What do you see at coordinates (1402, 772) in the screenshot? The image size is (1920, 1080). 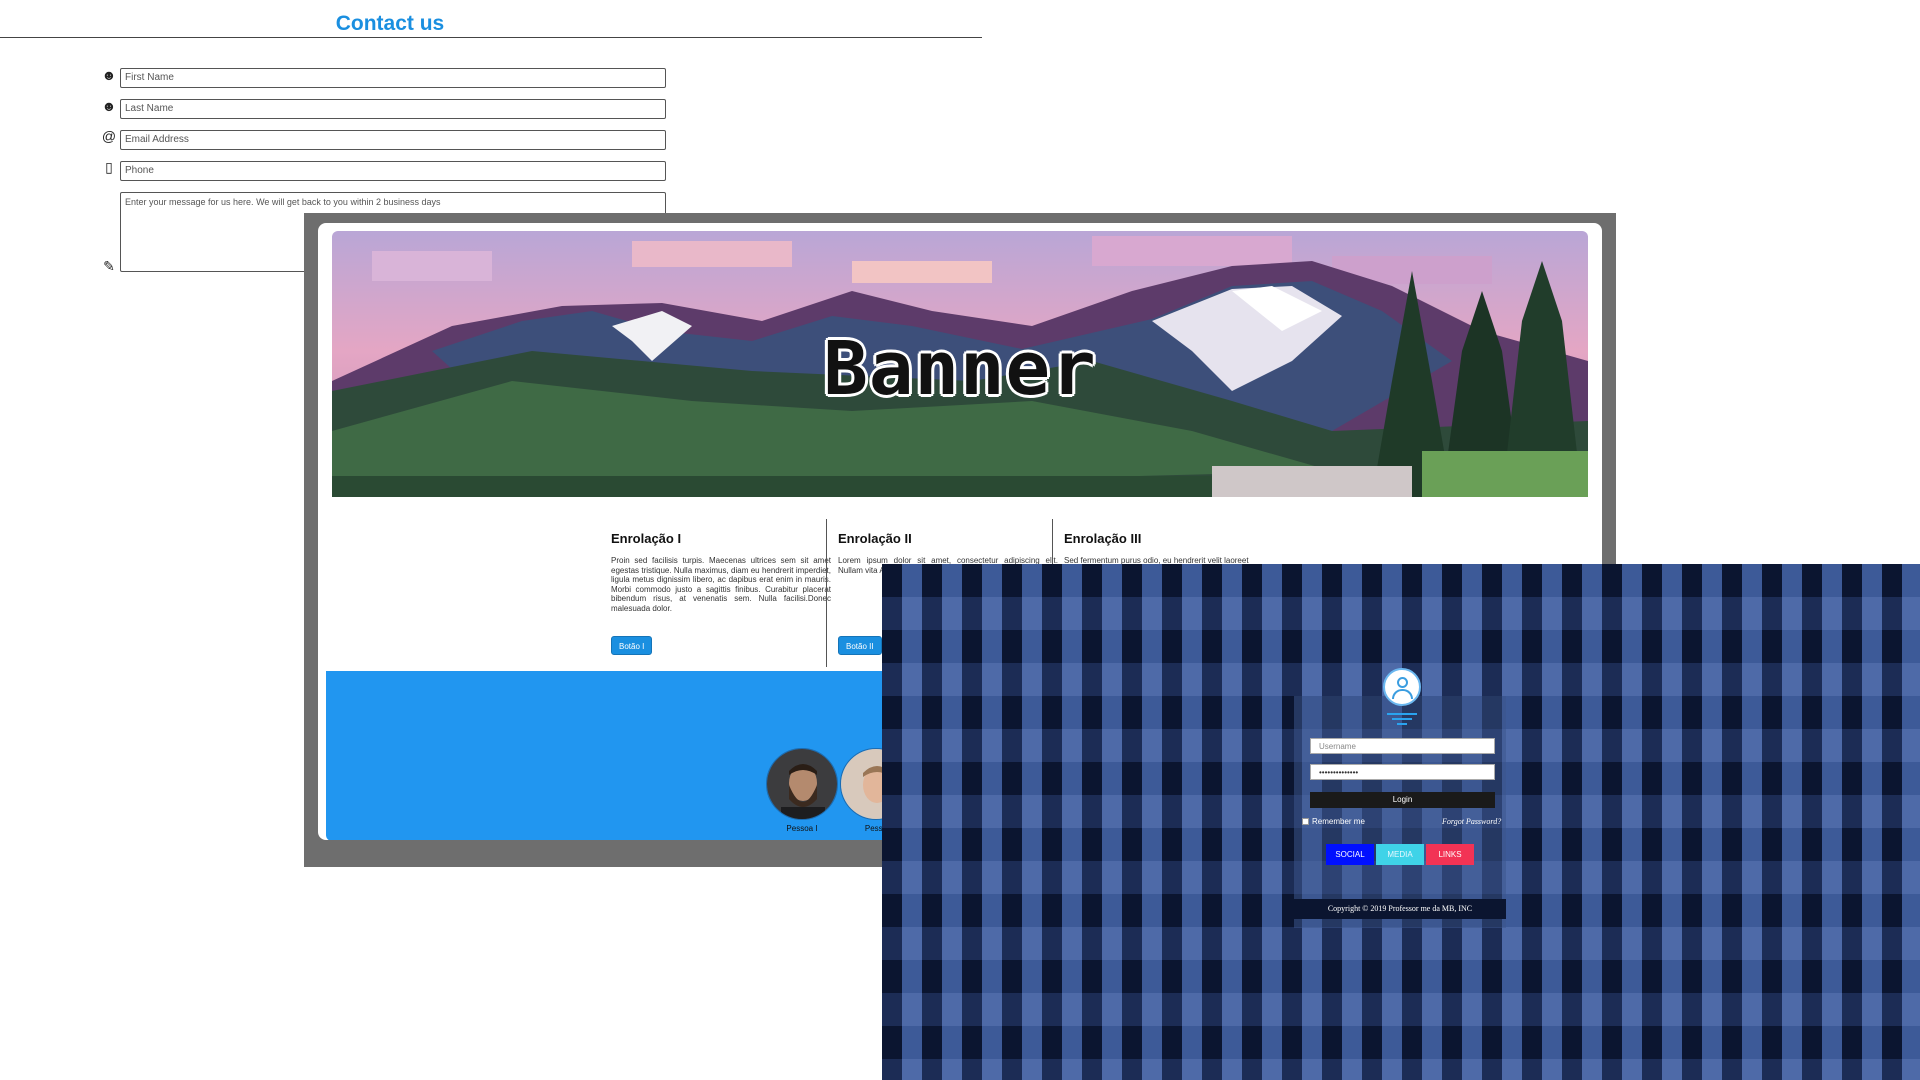 I see `password-input: ••••••••••••••` at bounding box center [1402, 772].